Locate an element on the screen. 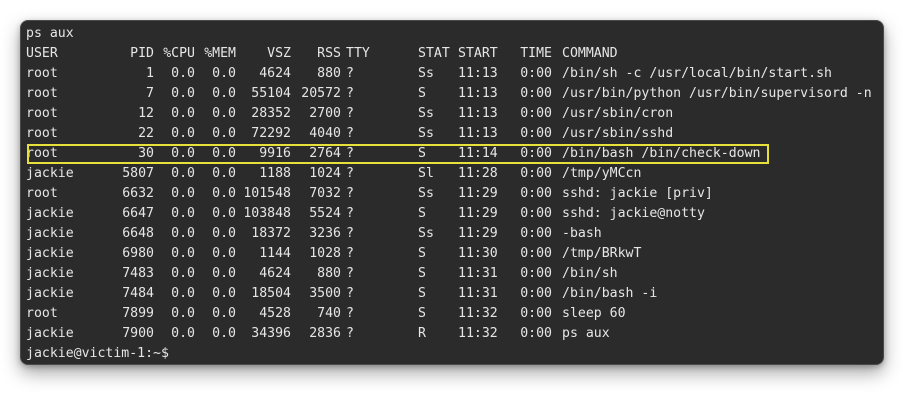  header-start: START is located at coordinates (478, 53).